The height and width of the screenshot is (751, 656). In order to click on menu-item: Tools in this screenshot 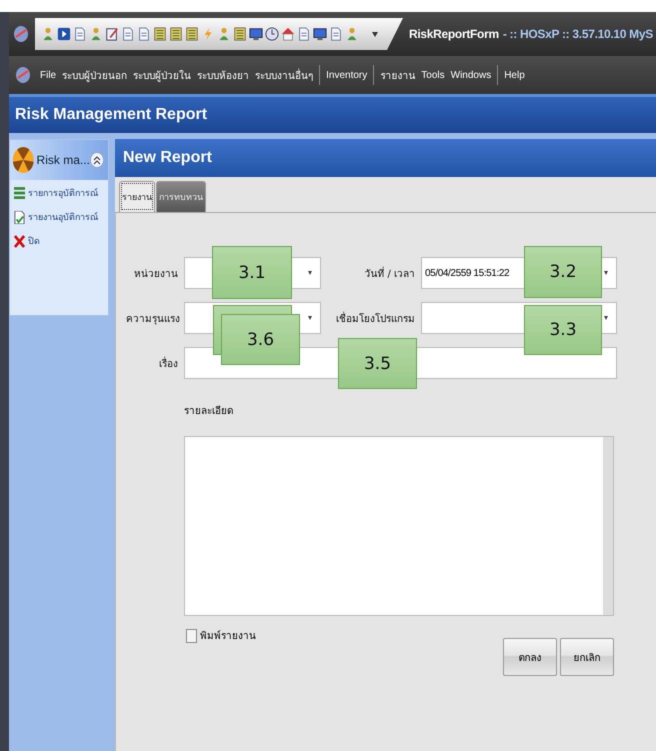, I will do `click(433, 75)`.